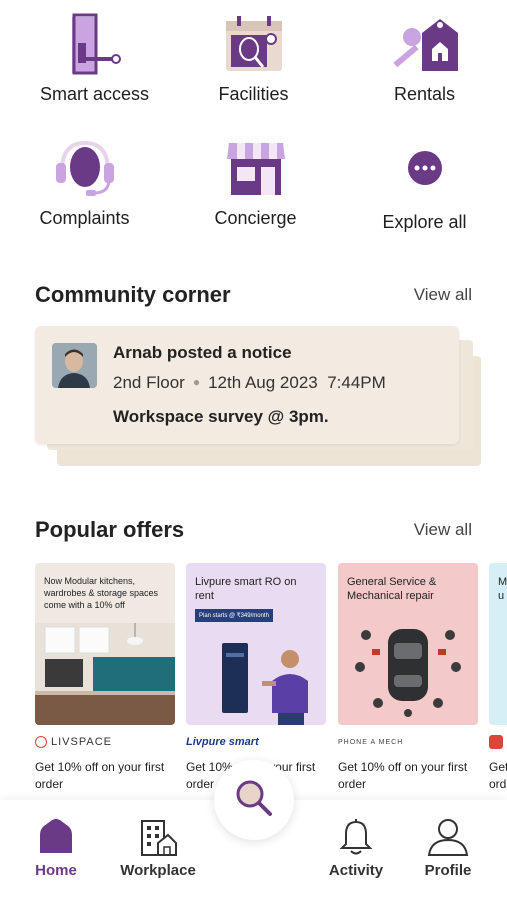 The width and height of the screenshot is (507, 900). I want to click on nav-profile: Profile, so click(448, 847).